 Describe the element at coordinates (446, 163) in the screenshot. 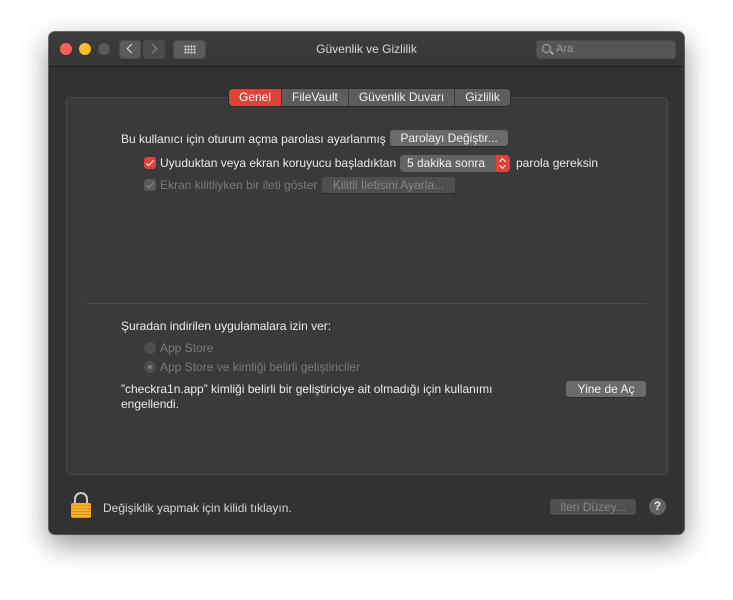

I see `password-delay-value: 5 dakika sonra` at that location.